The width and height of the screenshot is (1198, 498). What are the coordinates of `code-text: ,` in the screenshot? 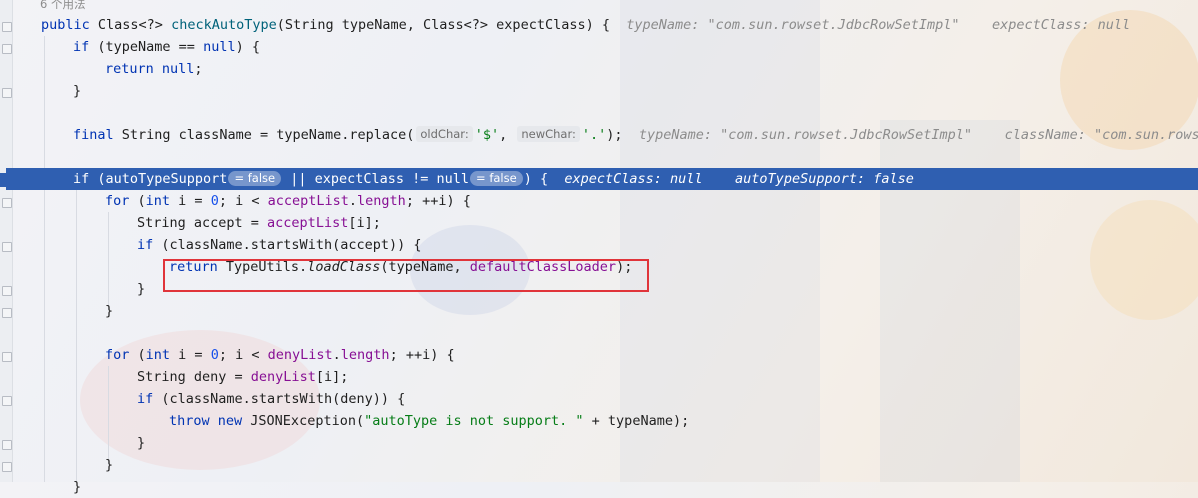 It's located at (507, 135).